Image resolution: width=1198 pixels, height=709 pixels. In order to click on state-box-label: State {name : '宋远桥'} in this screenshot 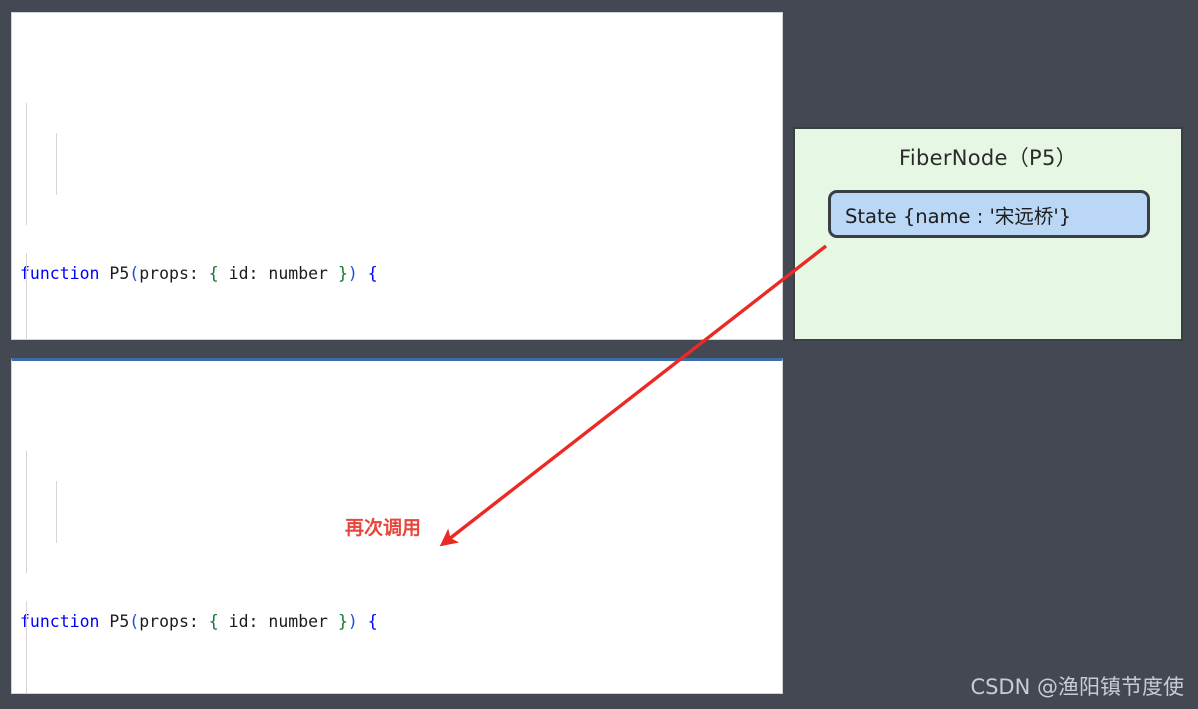, I will do `click(958, 216)`.